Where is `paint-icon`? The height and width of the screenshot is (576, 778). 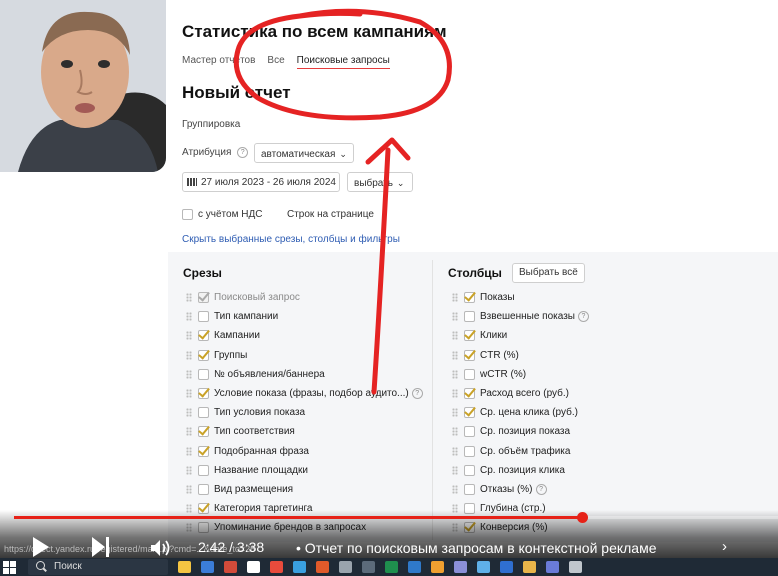
paint-icon is located at coordinates (437, 567).